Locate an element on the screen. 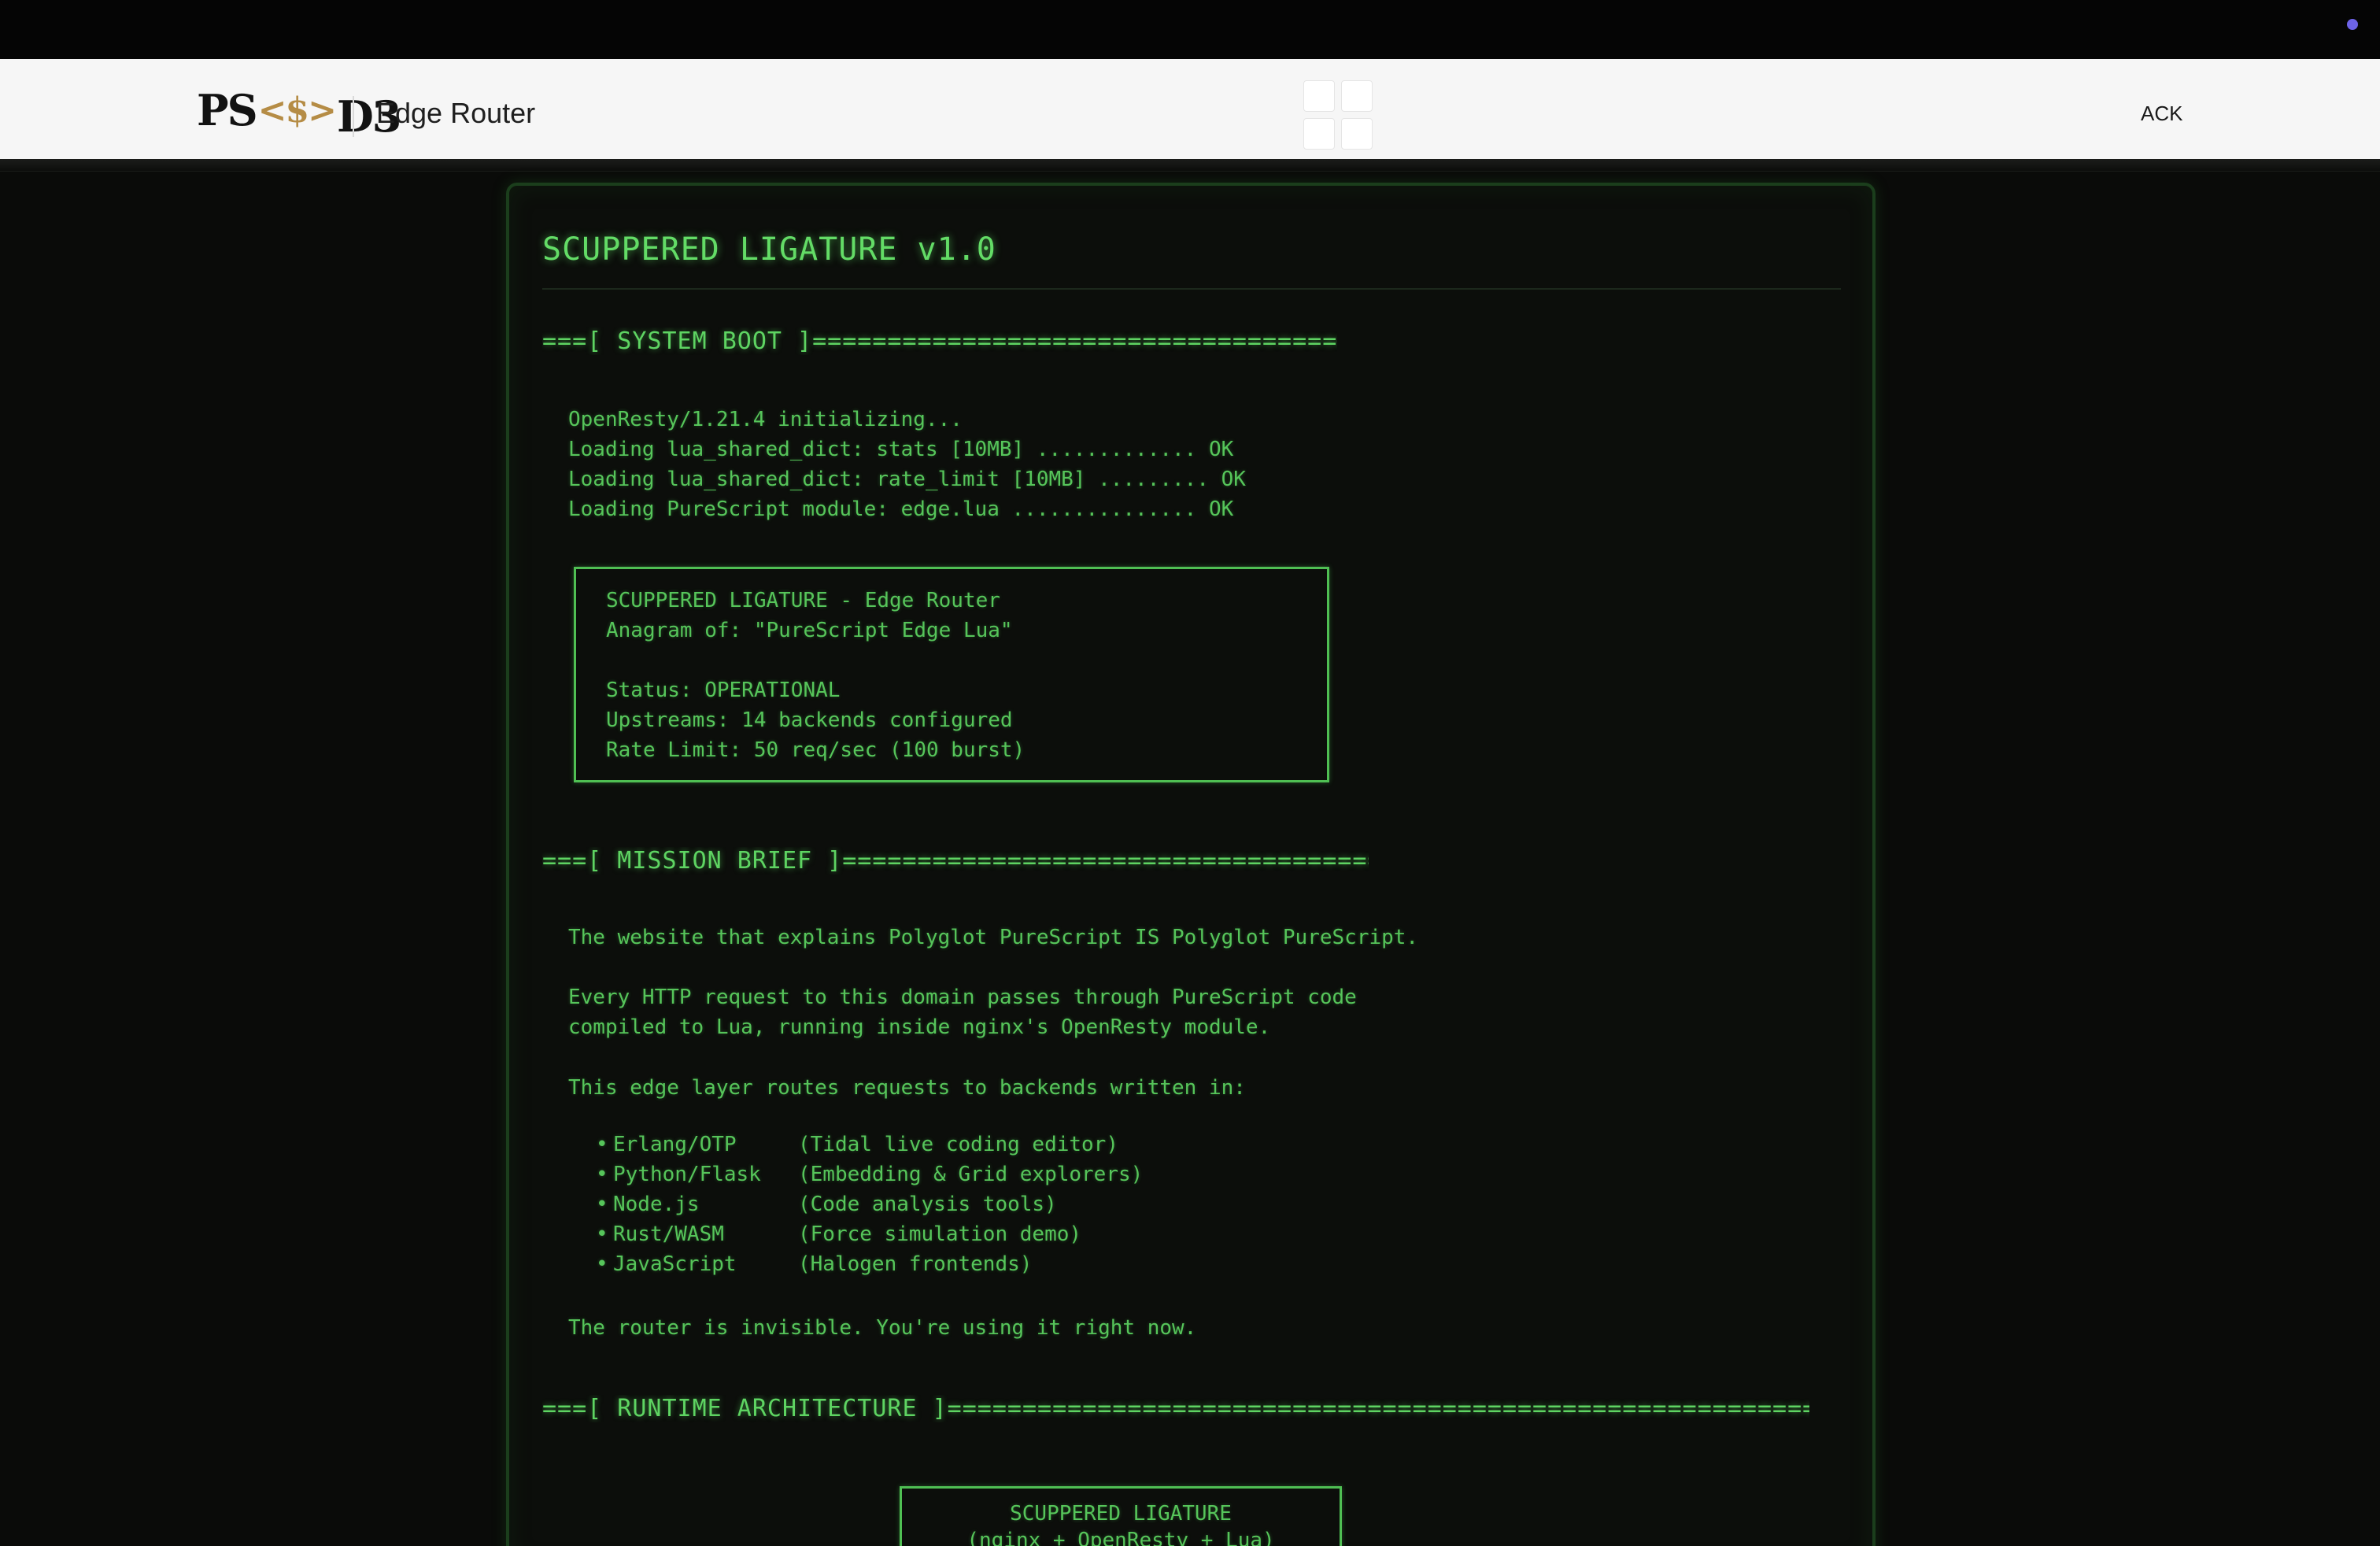 The height and width of the screenshot is (1546, 2380). backend-list-item: • JavaScript (Halogen frontends) is located at coordinates (814, 1264).